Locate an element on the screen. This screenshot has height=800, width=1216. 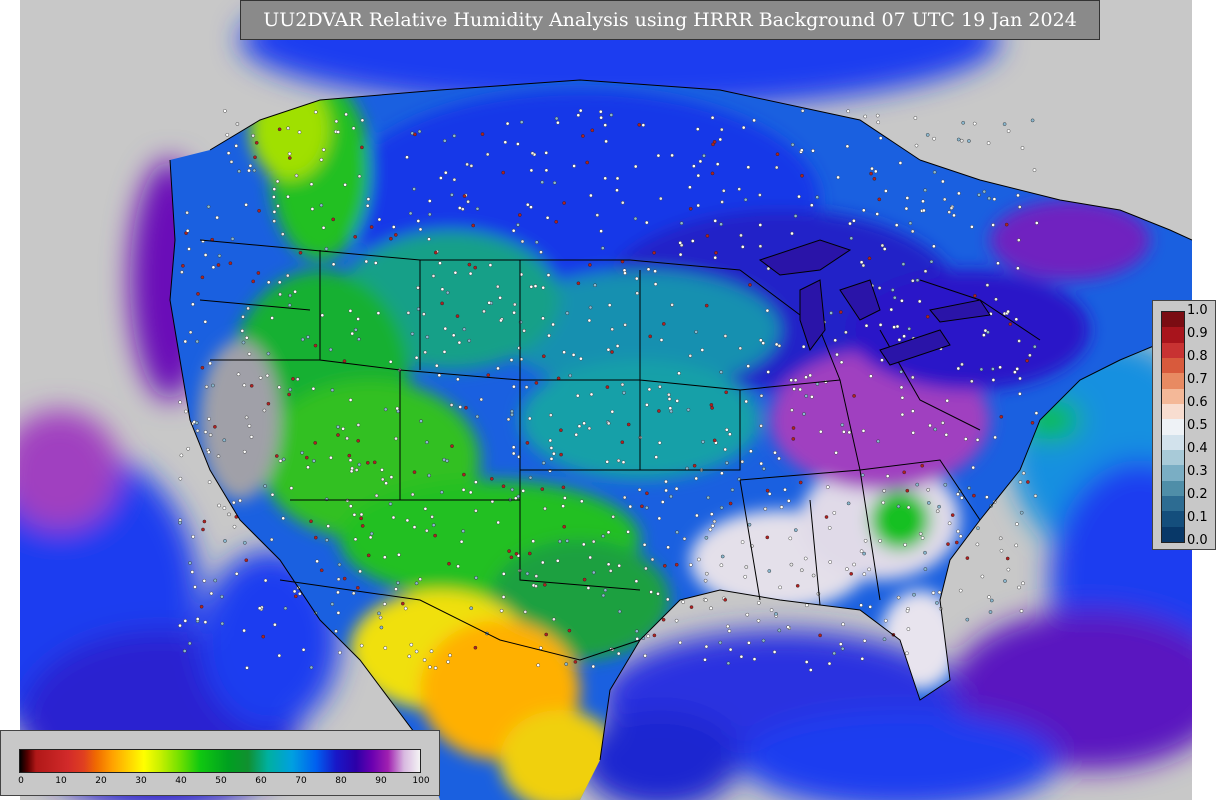
rh-percent-legend: 0 10 20 30 40 50 60 70 80 90 100 is located at coordinates (220, 763).